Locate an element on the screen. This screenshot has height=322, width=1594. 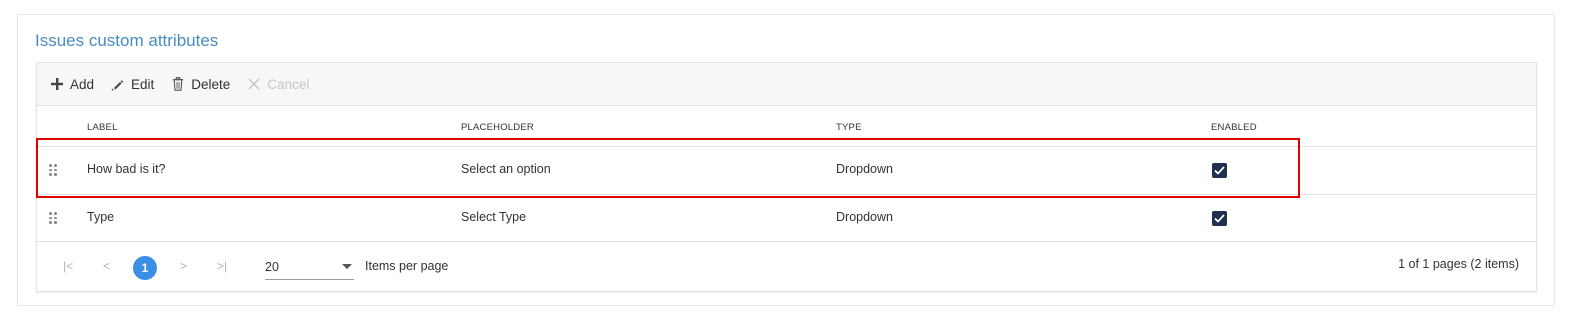
table-row: How bad is it? Select an option Dropdown is located at coordinates (786, 171).